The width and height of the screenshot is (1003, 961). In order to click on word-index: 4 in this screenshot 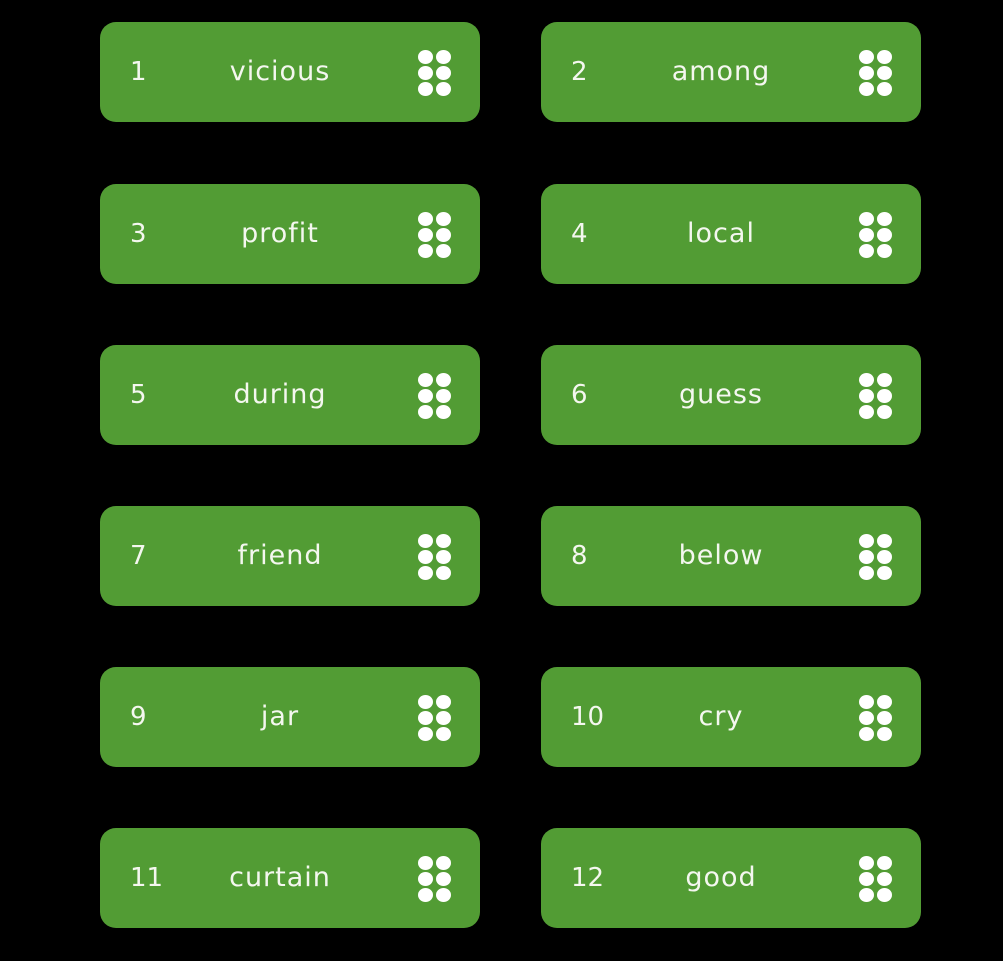, I will do `click(579, 234)`.